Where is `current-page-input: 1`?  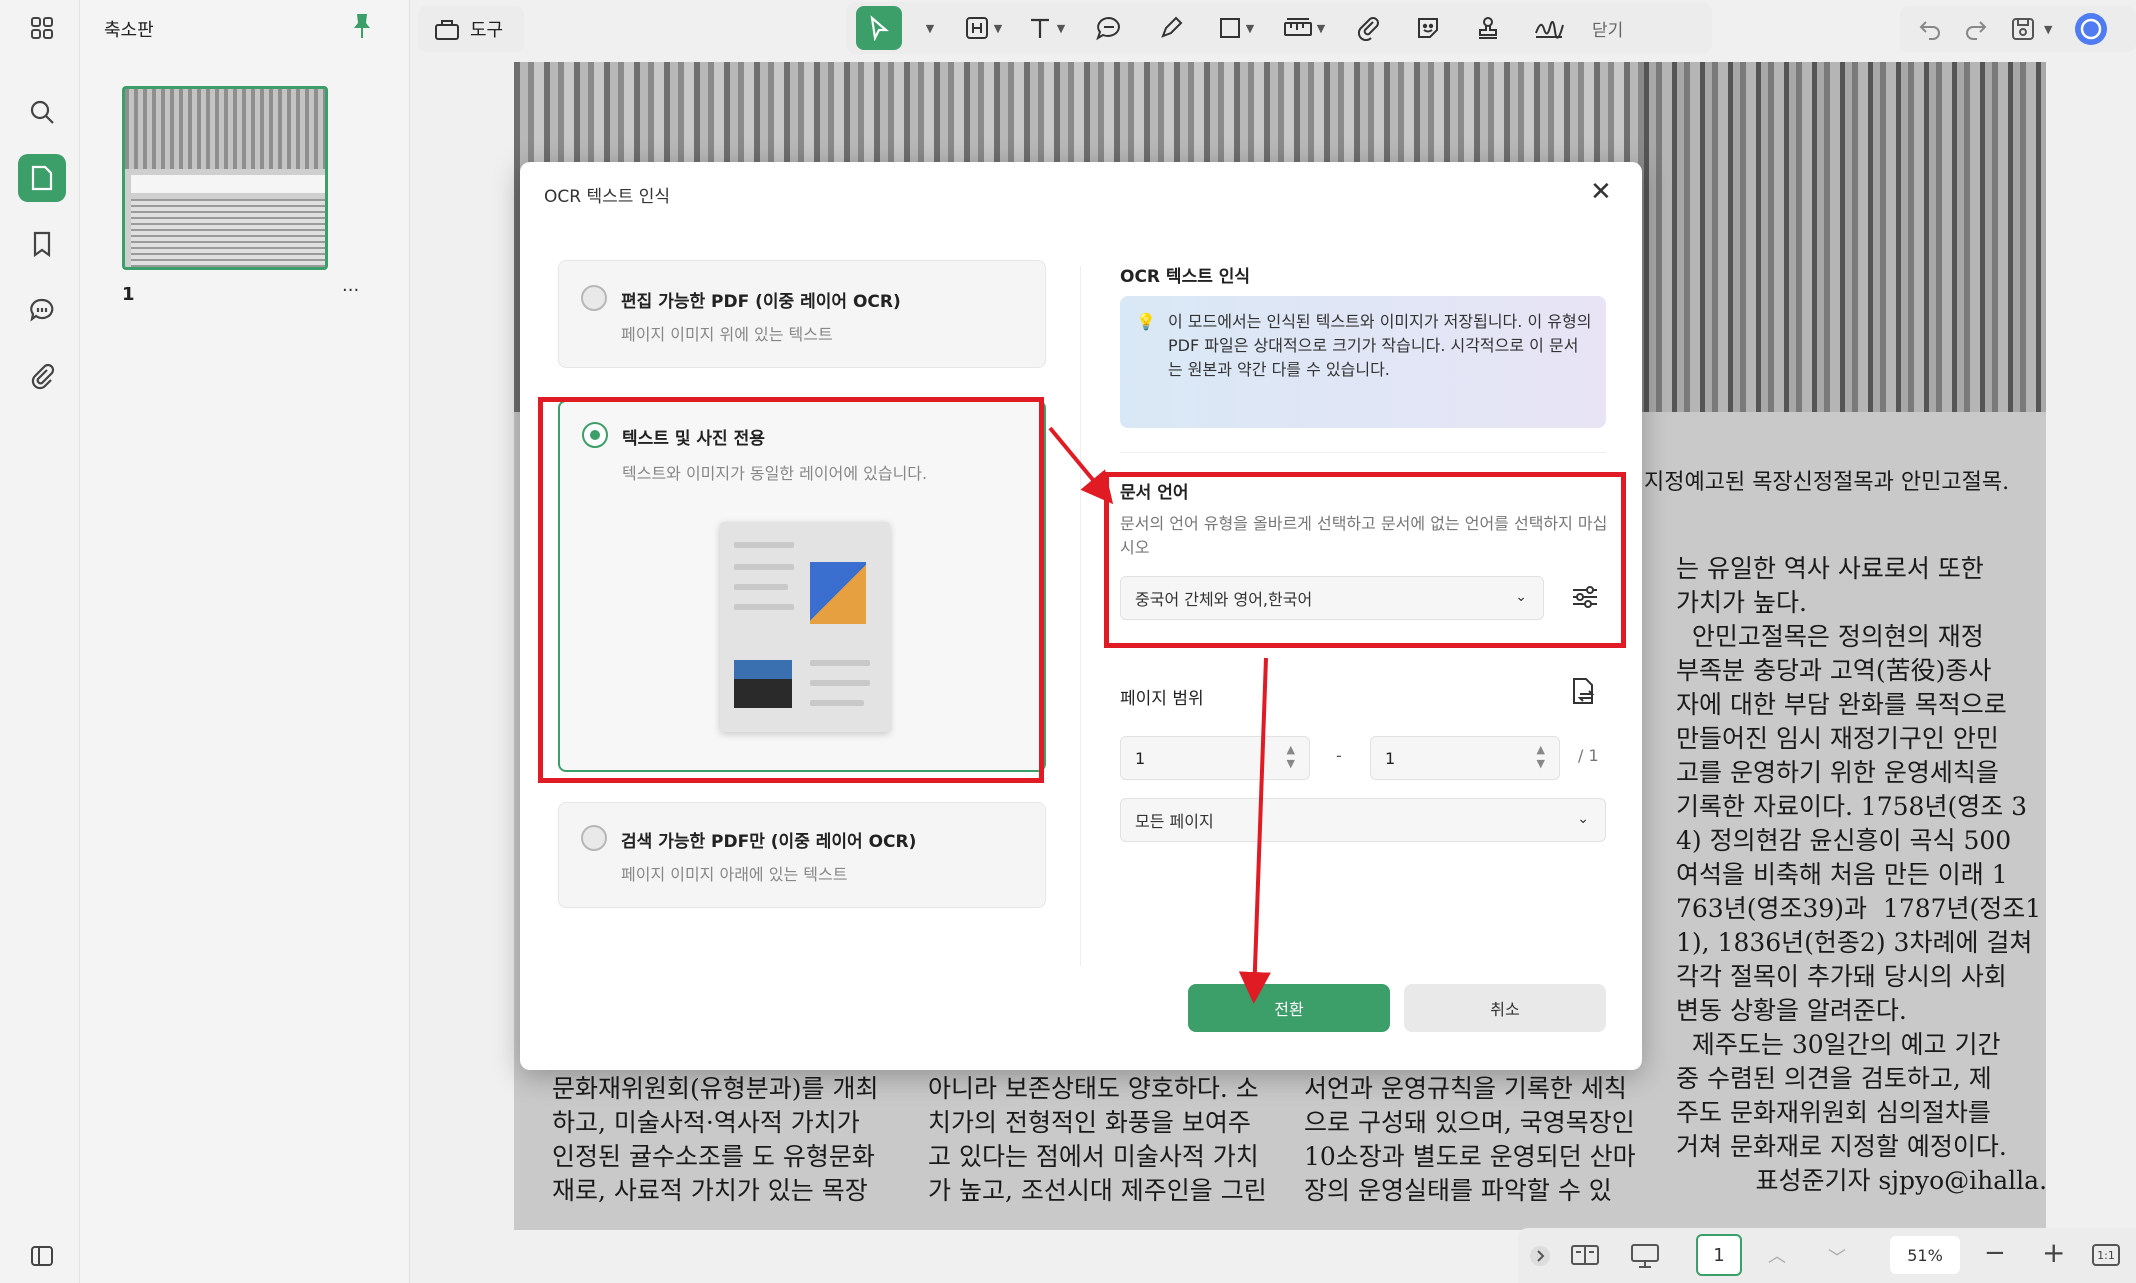 current-page-input: 1 is located at coordinates (1719, 1255).